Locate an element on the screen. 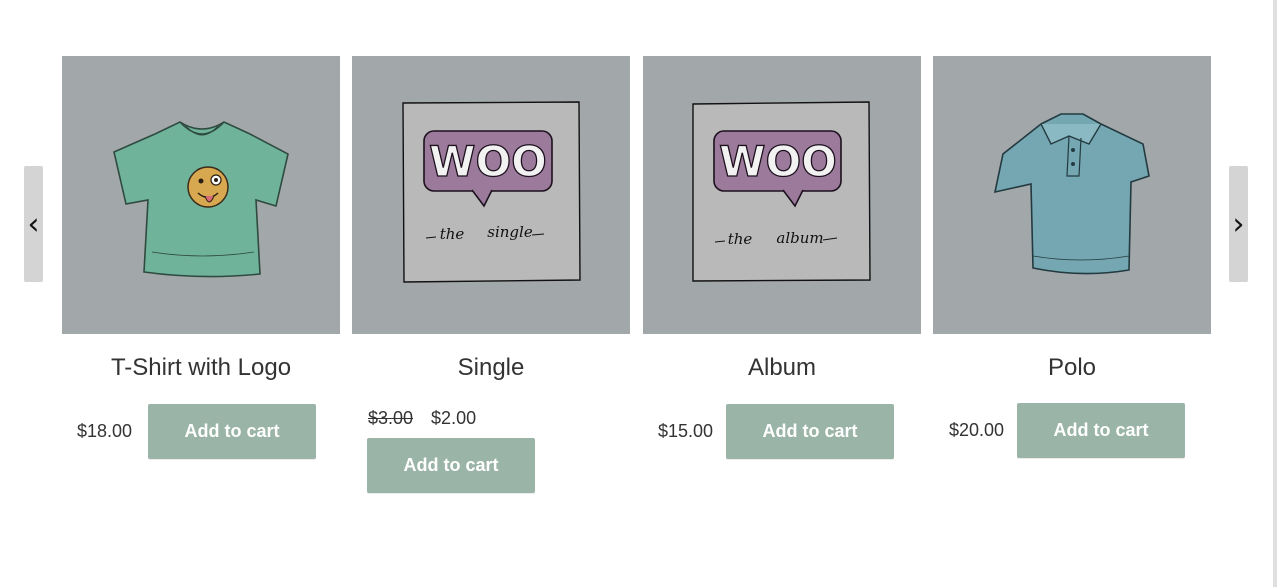  chevron-right-icon: › is located at coordinates (1238, 224).